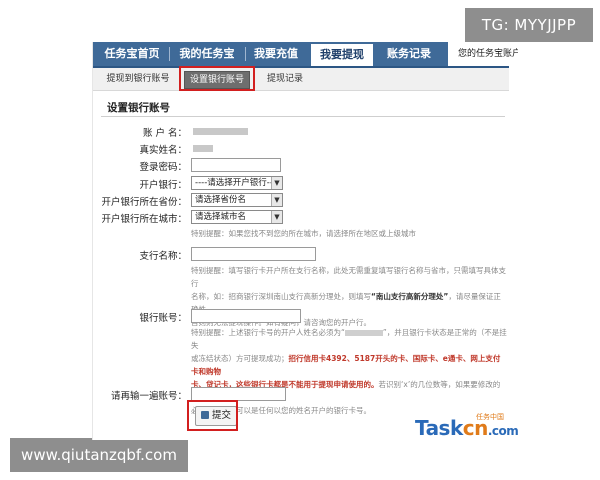 Image resolution: width=600 pixels, height=480 pixels. Describe the element at coordinates (203, 148) in the screenshot. I see `real-name-value` at that location.